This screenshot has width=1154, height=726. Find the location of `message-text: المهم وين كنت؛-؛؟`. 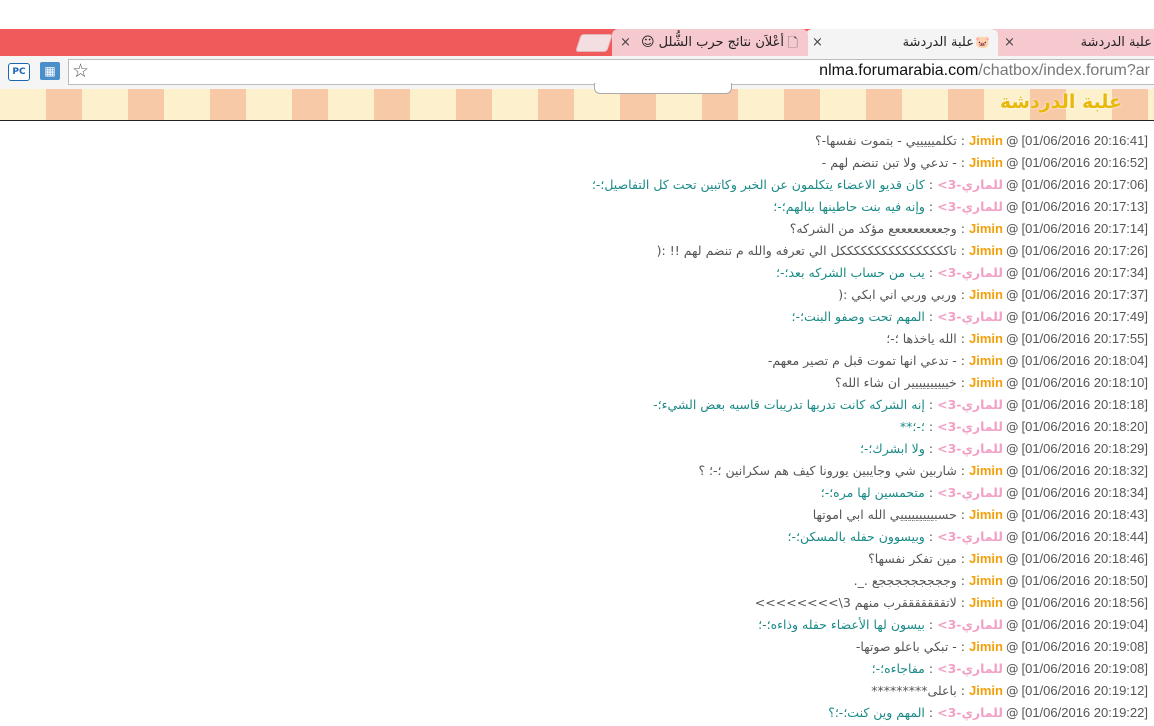

message-text: المهم وين كنت؛-؛؟ is located at coordinates (876, 712).